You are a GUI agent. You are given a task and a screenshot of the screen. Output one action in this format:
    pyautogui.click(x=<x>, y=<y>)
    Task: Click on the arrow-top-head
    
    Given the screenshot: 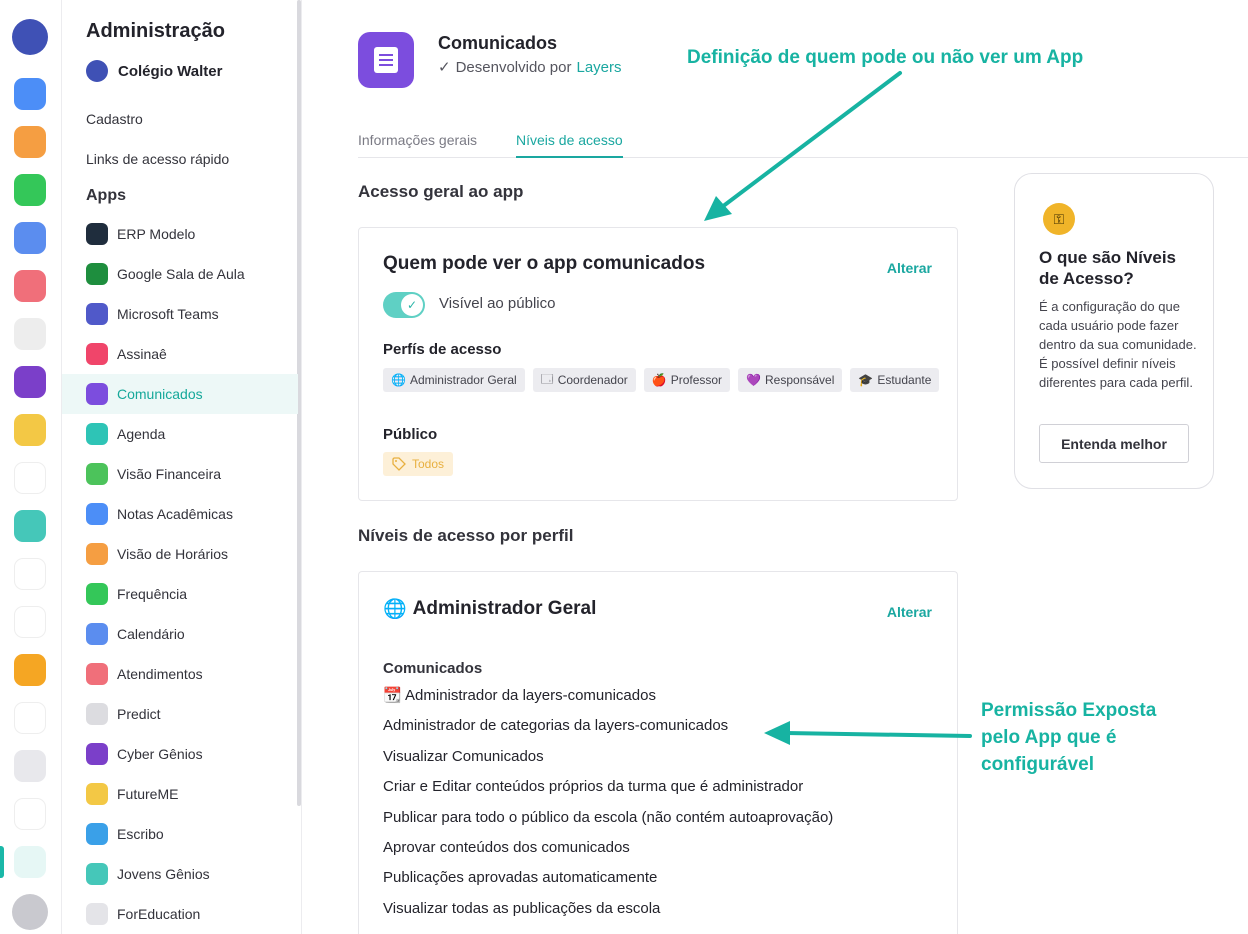 What is the action you would take?
    pyautogui.click(x=718, y=208)
    